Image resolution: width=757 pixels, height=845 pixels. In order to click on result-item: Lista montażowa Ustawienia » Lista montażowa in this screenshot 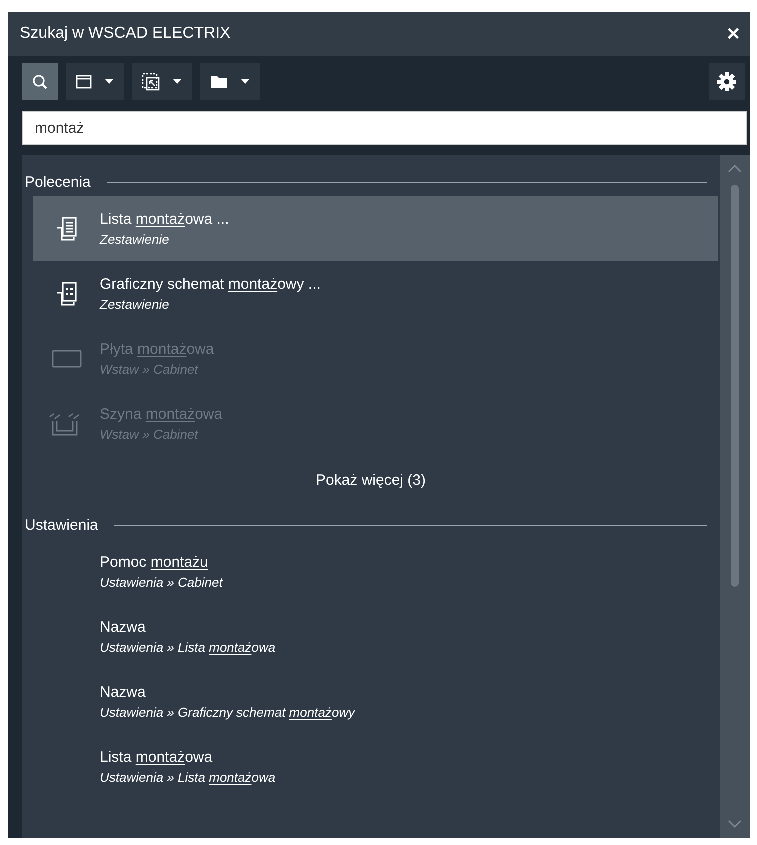, I will do `click(375, 766)`.